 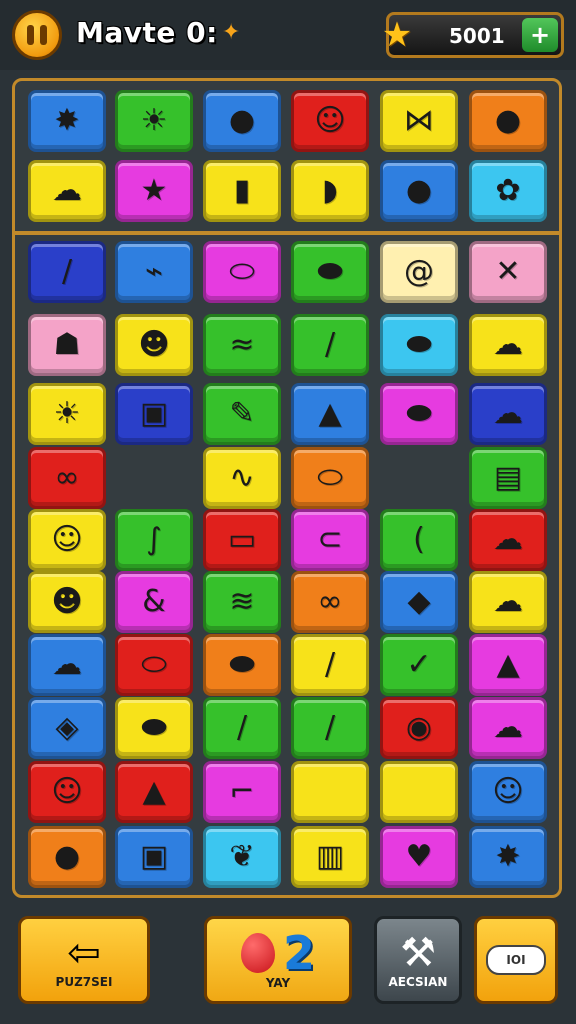 What do you see at coordinates (84, 982) in the screenshot?
I see `back-label: PUZ7SEI` at bounding box center [84, 982].